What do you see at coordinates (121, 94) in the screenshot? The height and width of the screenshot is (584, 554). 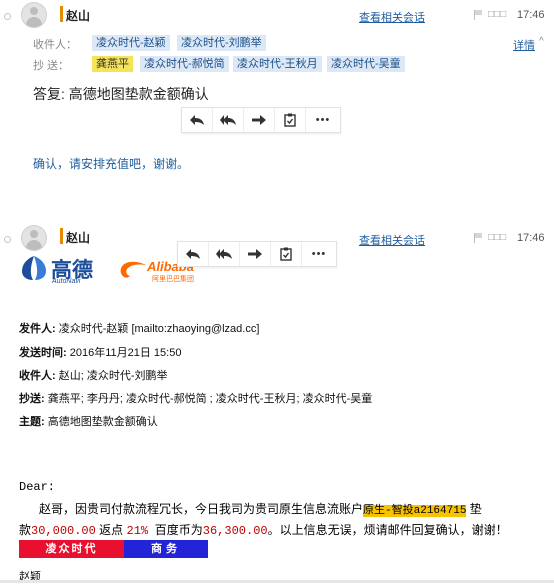 I see `subject: 答复: 高德地图垫款金额确认` at bounding box center [121, 94].